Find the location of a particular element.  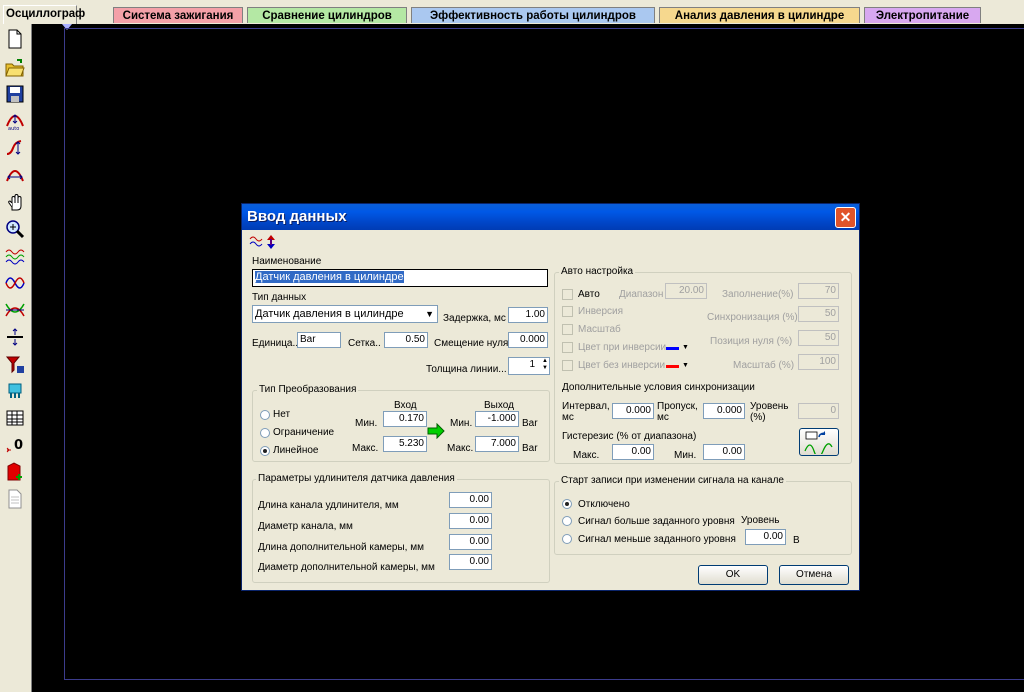

interval-input: 0.000 is located at coordinates (633, 411).